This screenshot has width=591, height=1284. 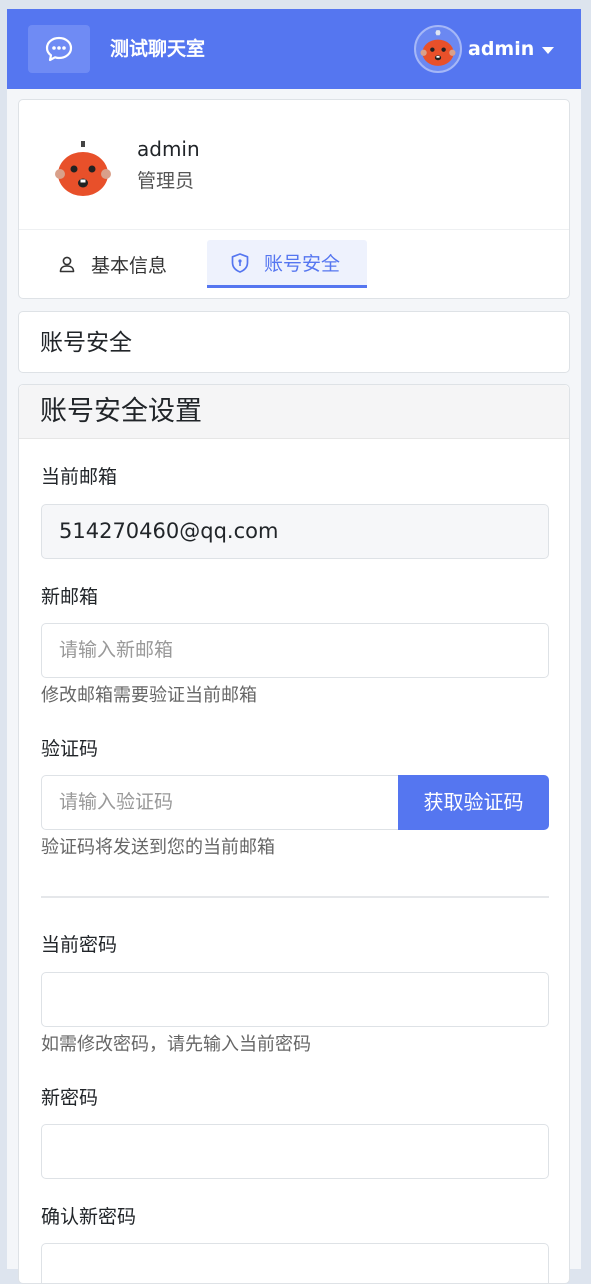 I want to click on current-password-label: 当前密码, so click(x=79, y=945).